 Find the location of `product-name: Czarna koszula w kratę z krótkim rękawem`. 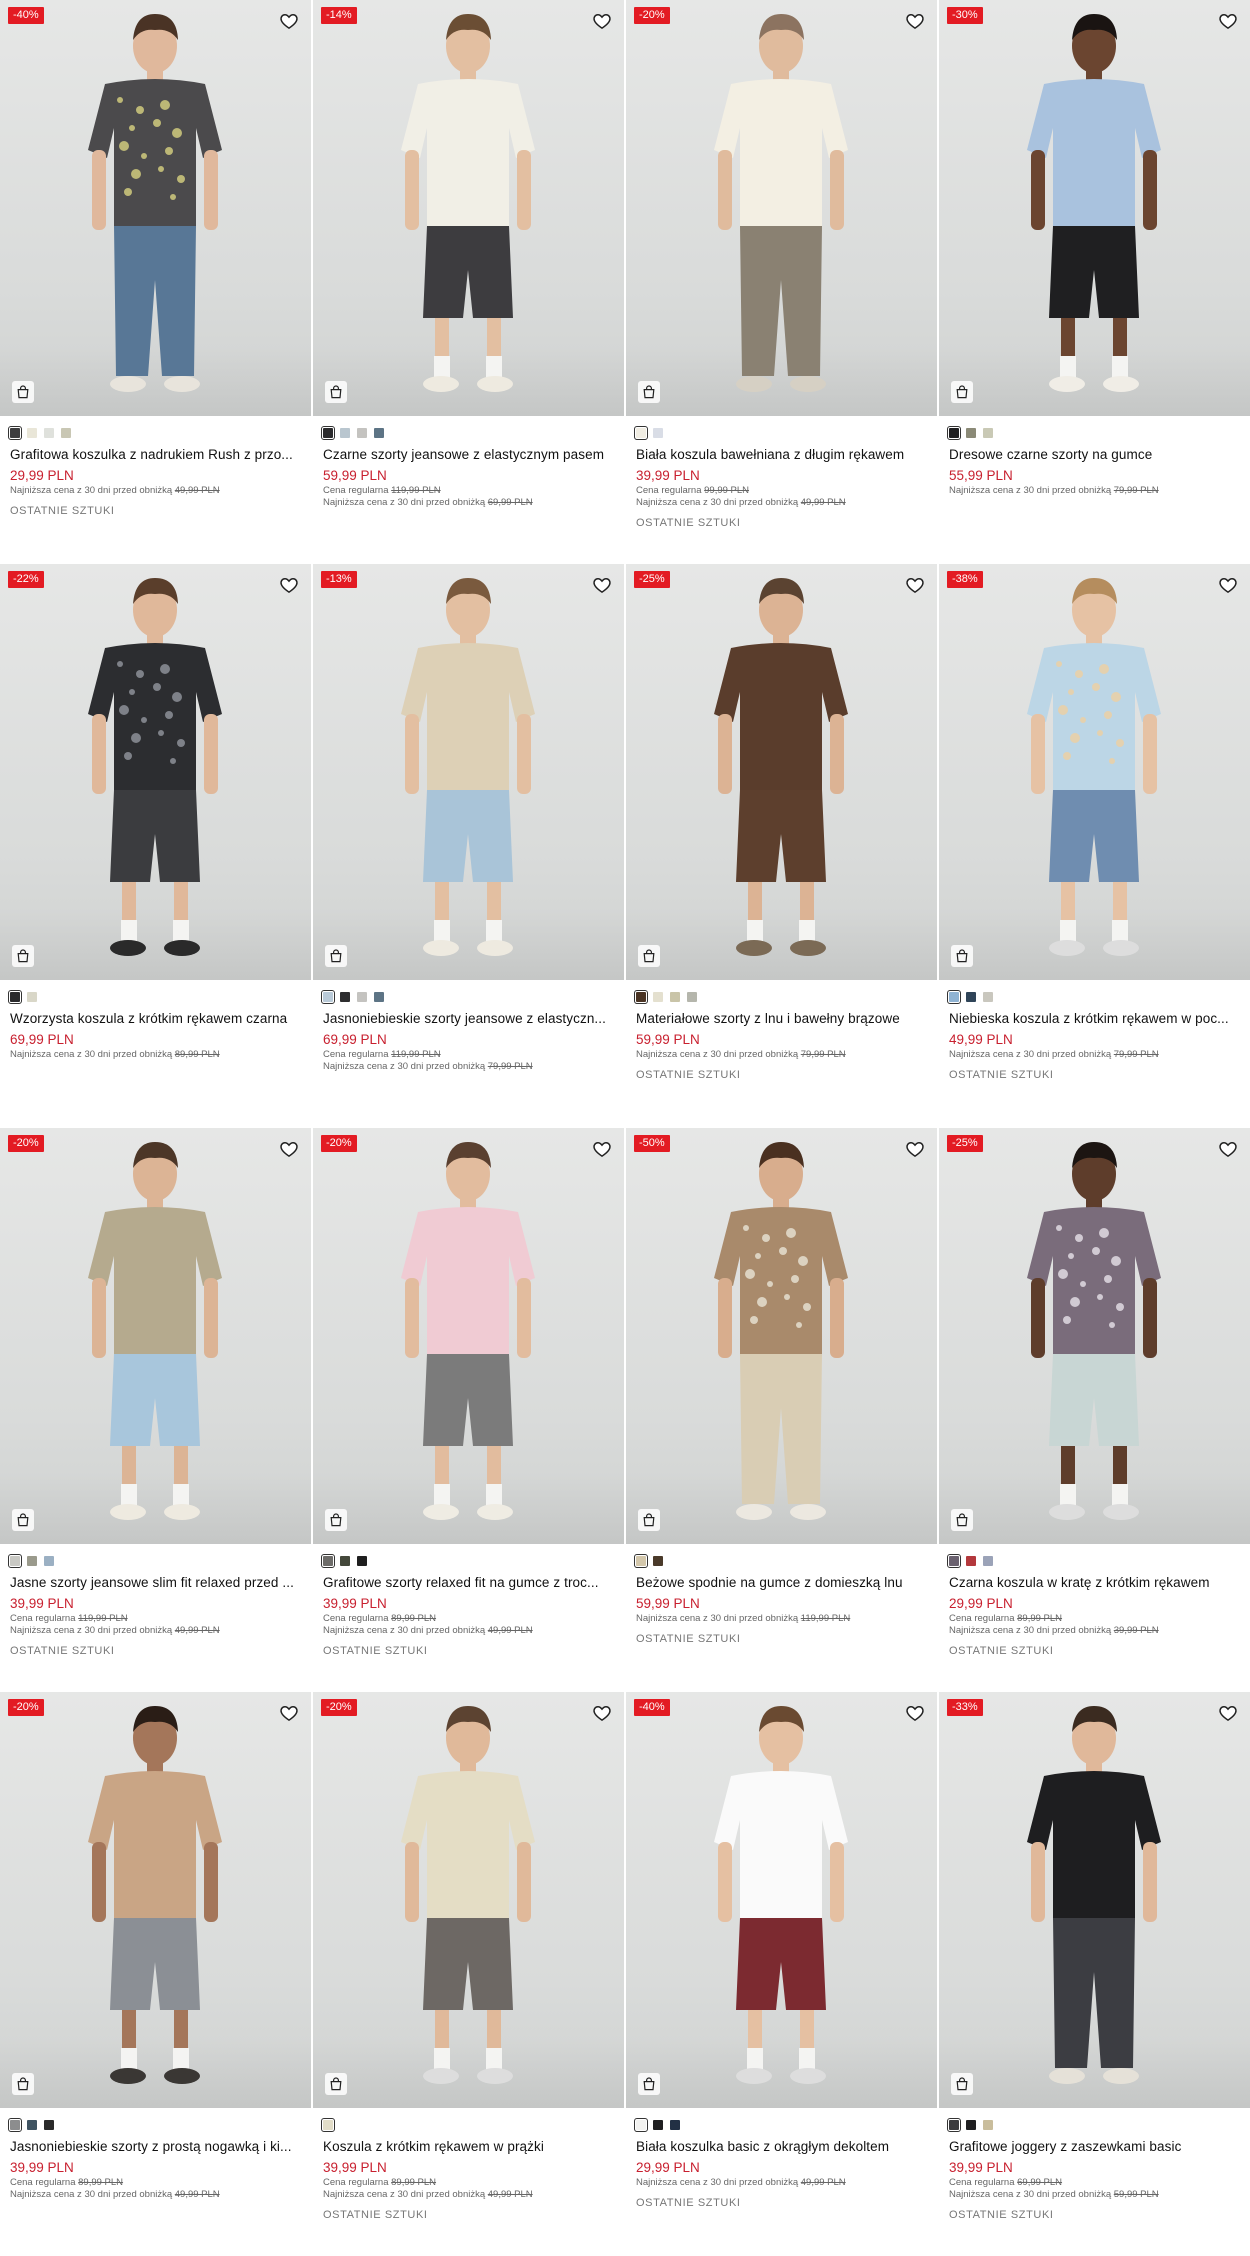

product-name: Czarna koszula w kratę z krótkim rękawem is located at coordinates (1094, 1583).